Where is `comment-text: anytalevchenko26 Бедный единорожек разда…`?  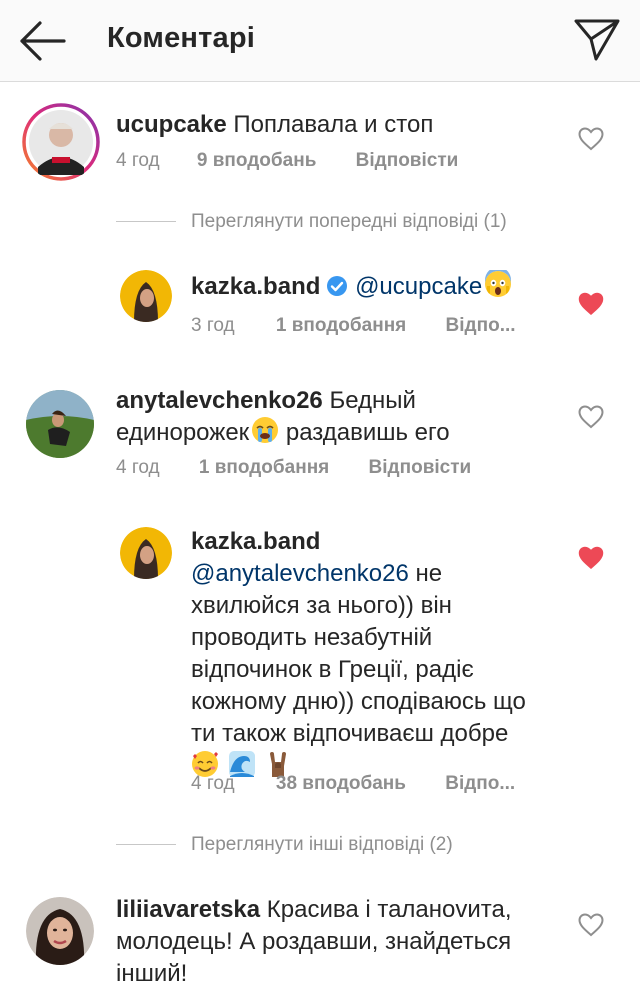
comment-text: anytalevchenko26 Бедный единорожек разда… is located at coordinates (341, 419).